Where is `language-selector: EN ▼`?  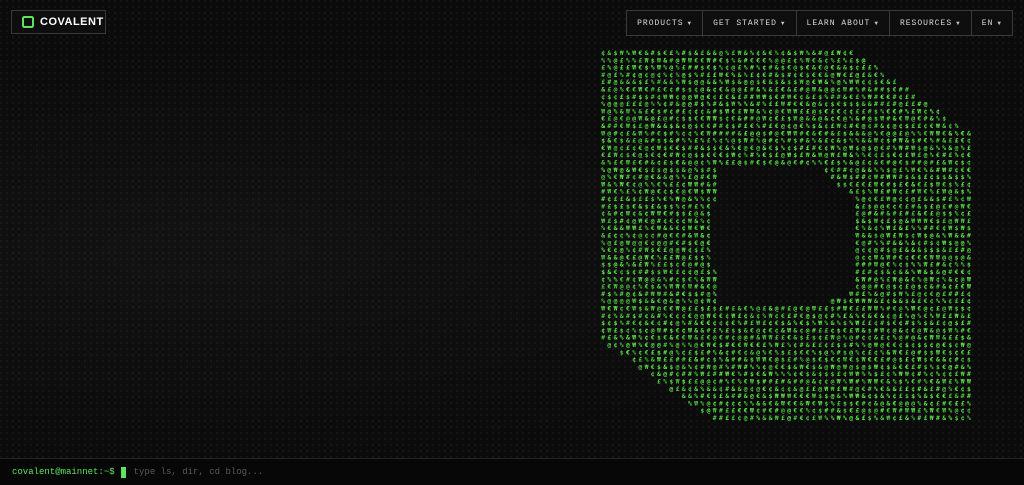
language-selector: EN ▼ is located at coordinates (991, 23).